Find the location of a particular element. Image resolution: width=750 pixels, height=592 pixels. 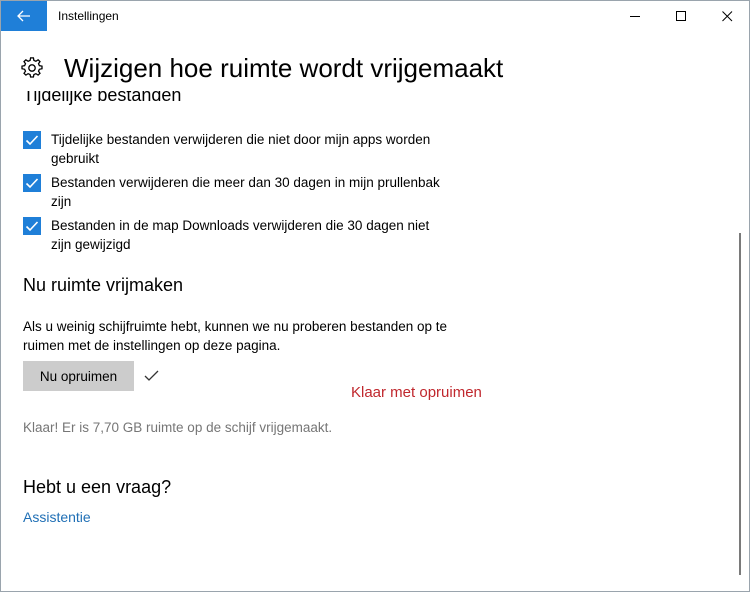

arrow-left-icon is located at coordinates (23, 16).